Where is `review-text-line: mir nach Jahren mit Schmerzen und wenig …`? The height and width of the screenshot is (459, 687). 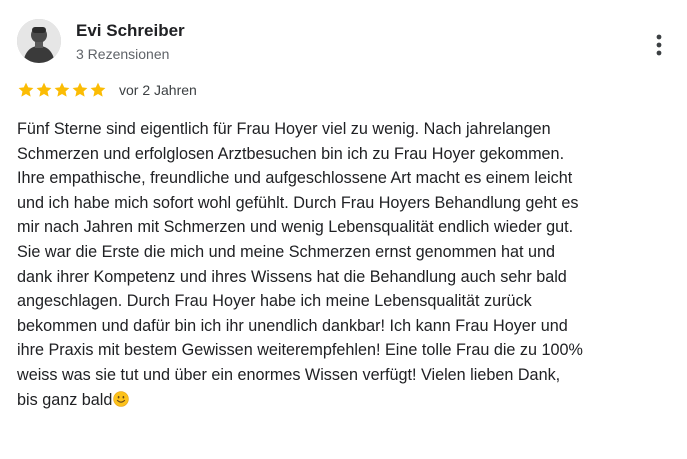
review-text-line: mir nach Jahren mit Schmerzen und wenig … is located at coordinates (295, 227).